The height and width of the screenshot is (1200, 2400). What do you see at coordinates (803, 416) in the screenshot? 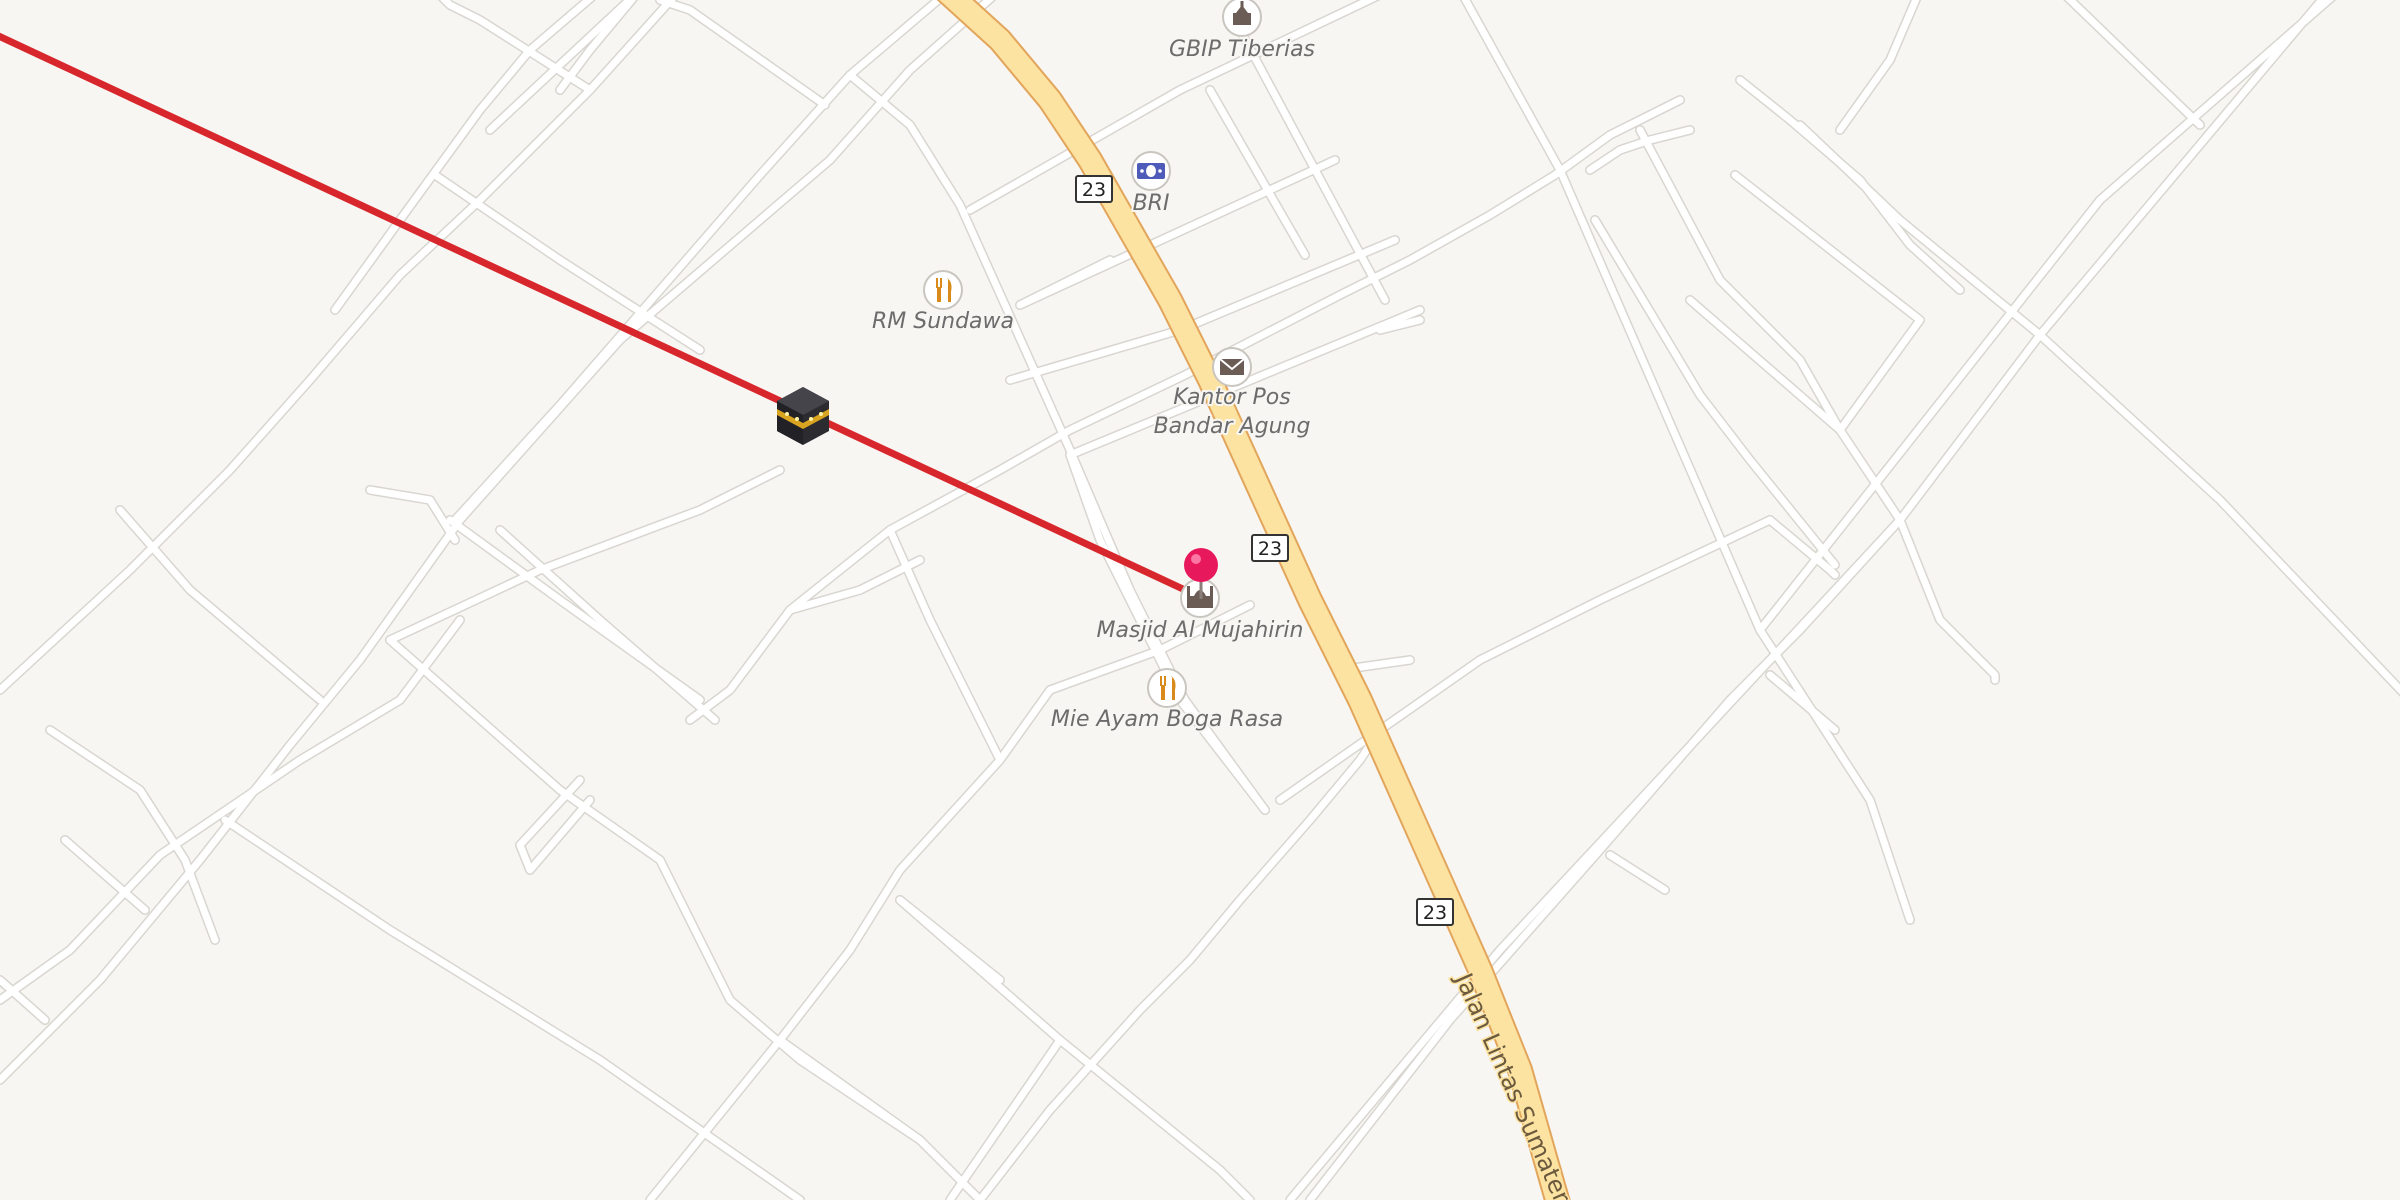
I see `kaaba-icon` at bounding box center [803, 416].